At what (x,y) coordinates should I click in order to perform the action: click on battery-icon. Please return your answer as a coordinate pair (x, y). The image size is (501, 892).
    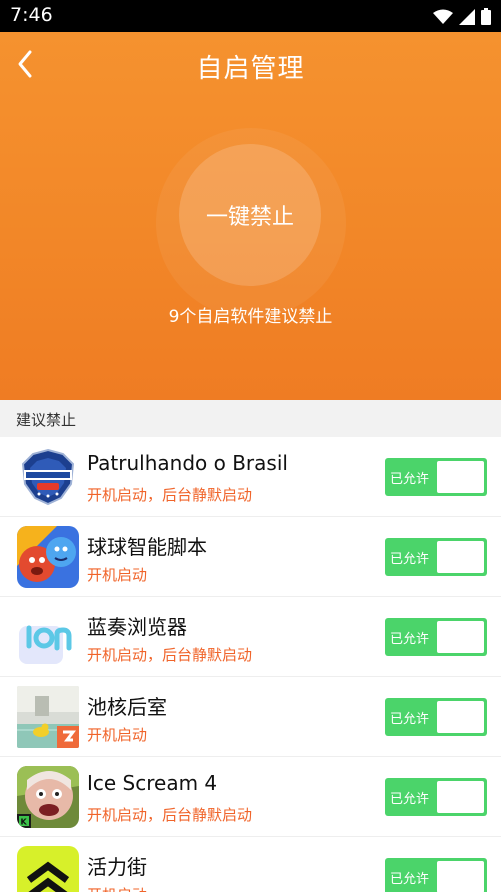
    Looking at the image, I should click on (486, 16).